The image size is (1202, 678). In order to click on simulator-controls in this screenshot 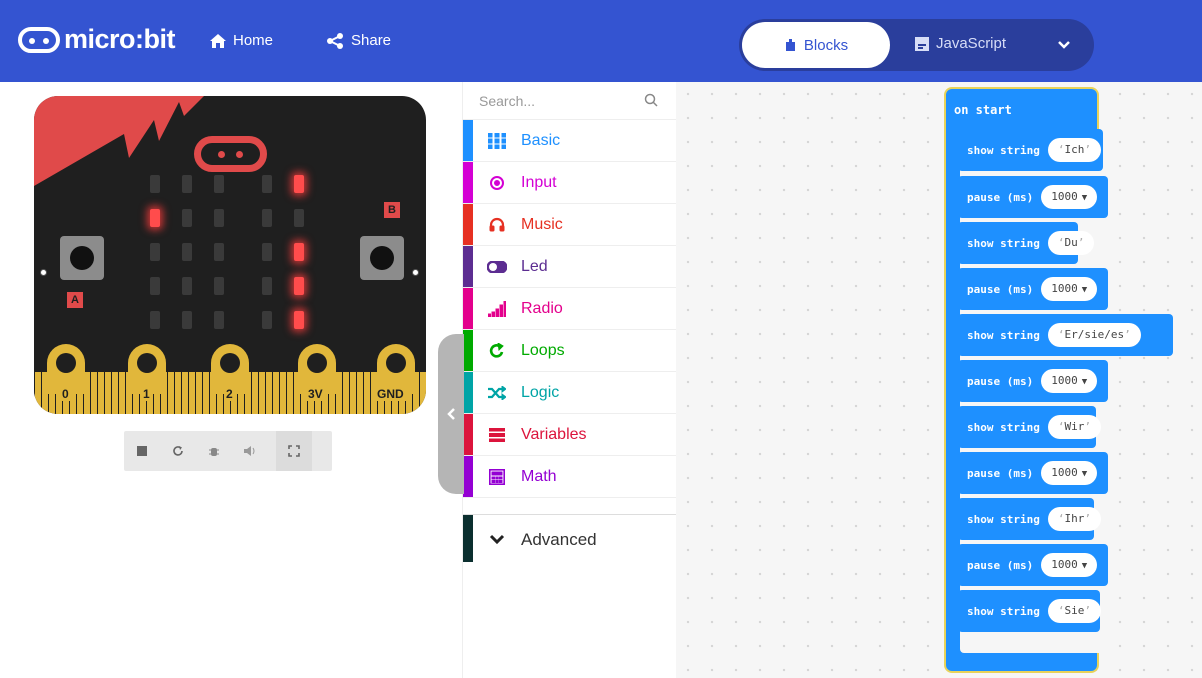, I will do `click(228, 451)`.